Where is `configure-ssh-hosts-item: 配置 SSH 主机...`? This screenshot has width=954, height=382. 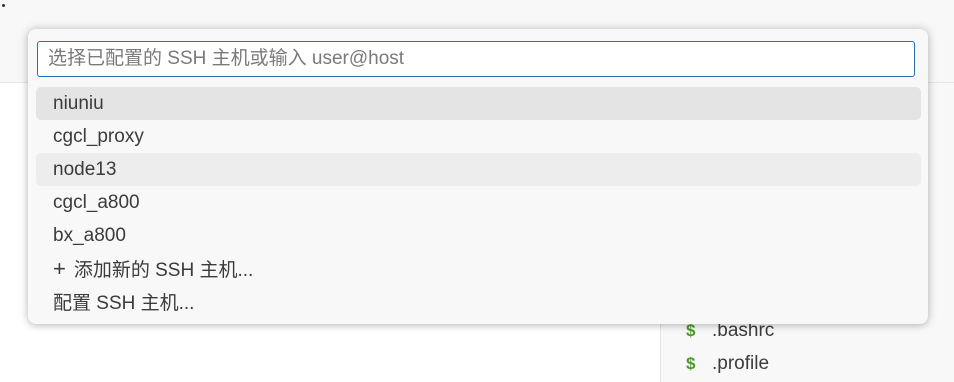
configure-ssh-hosts-item: 配置 SSH 主机... is located at coordinates (478, 301).